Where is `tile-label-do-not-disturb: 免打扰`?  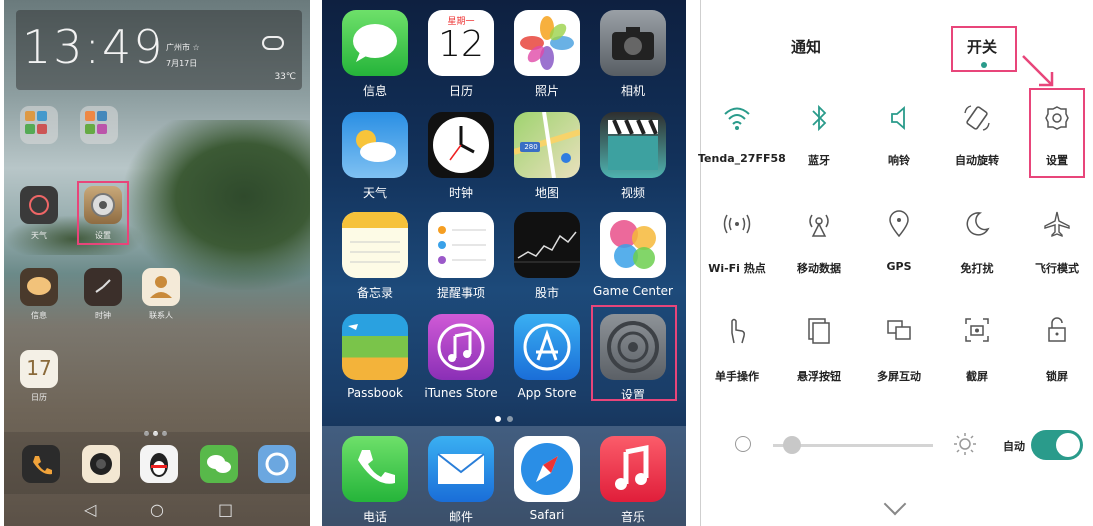 tile-label-do-not-disturb: 免打扰 is located at coordinates (977, 268).